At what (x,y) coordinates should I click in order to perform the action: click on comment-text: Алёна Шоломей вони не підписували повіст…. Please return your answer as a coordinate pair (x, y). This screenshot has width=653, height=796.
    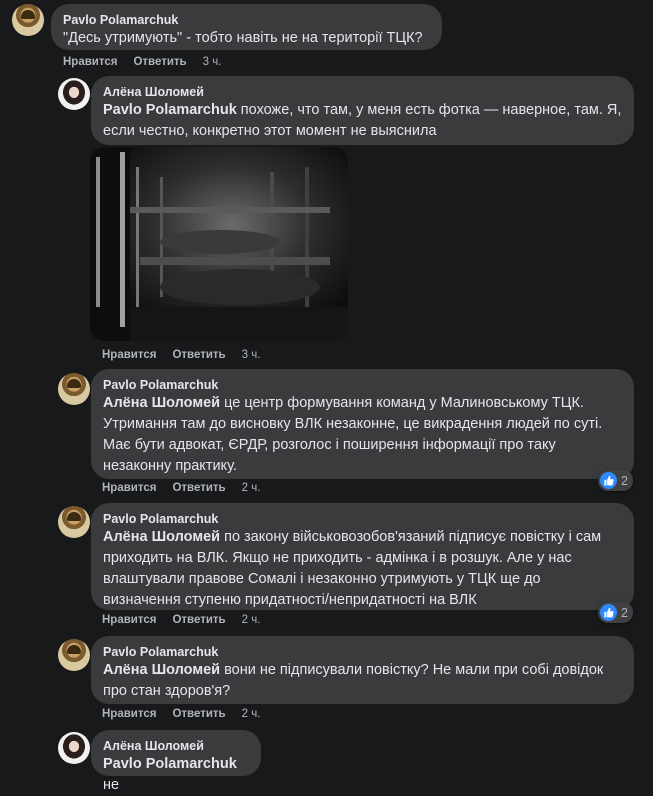
    Looking at the image, I should click on (362, 681).